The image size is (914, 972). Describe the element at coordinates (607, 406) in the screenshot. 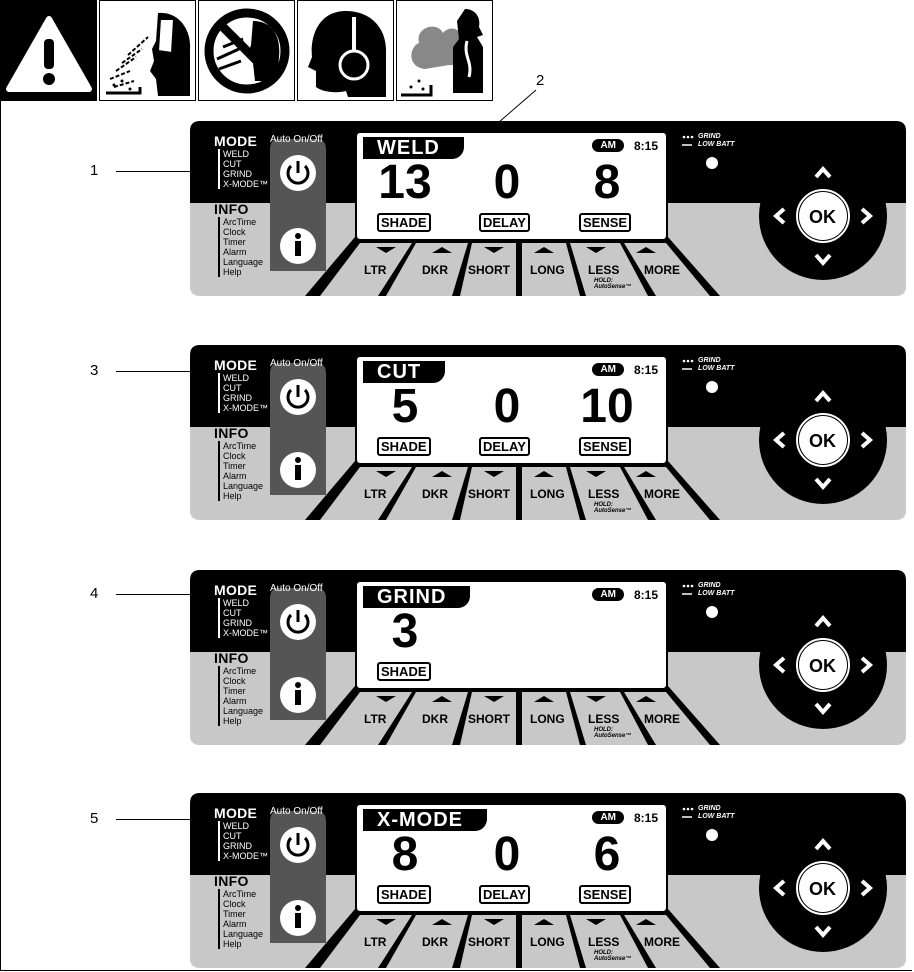

I see `value-sense: 10` at that location.